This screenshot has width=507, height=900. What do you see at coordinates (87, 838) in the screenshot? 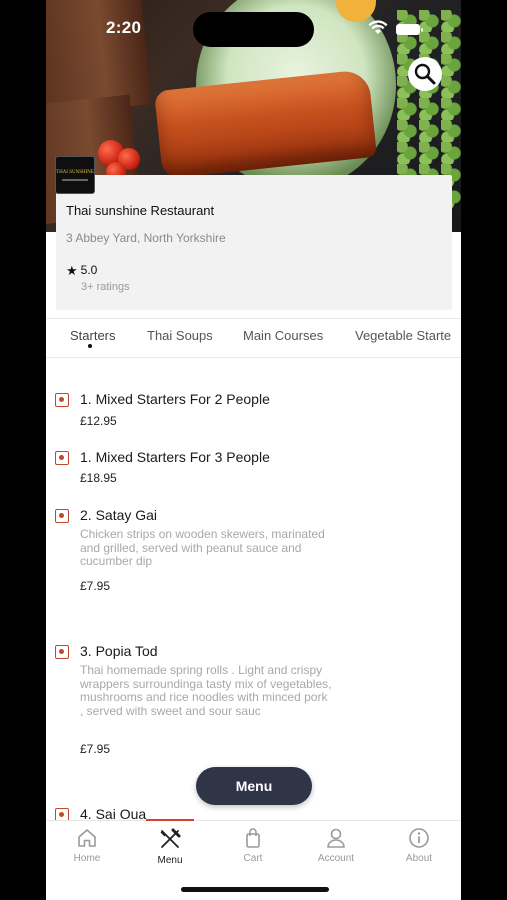
I see `home-icon` at bounding box center [87, 838].